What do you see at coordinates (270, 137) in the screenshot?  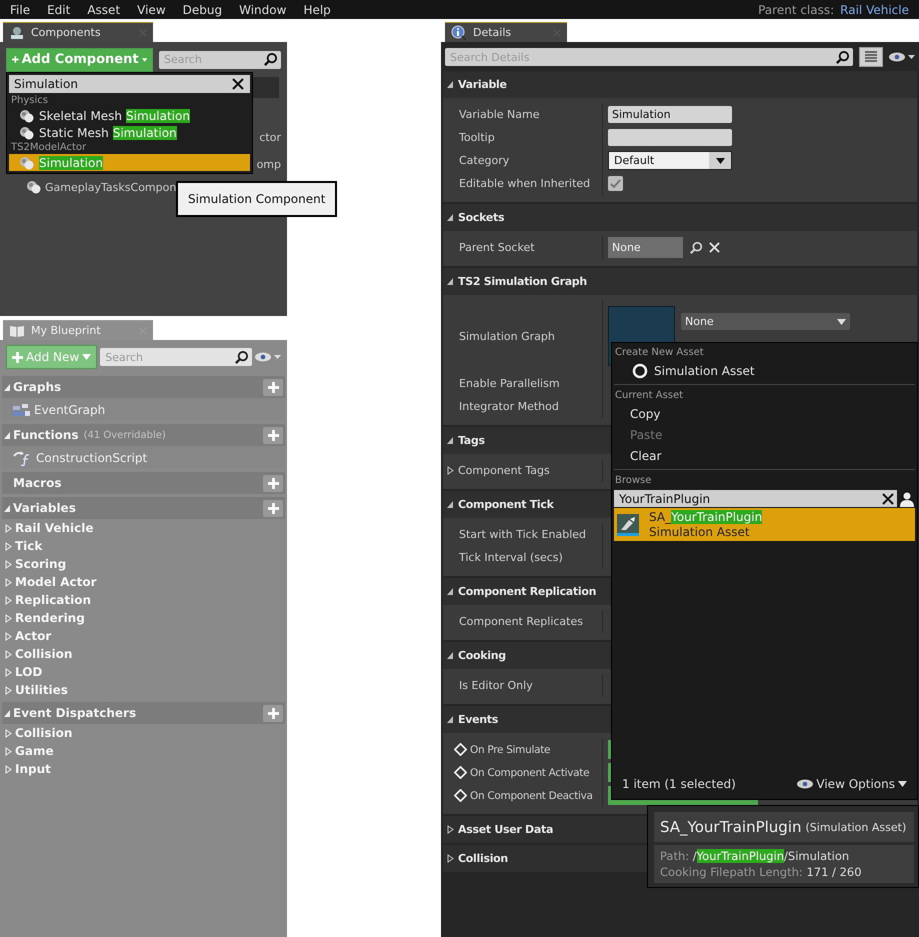 I see `tree-item-text: ctor` at bounding box center [270, 137].